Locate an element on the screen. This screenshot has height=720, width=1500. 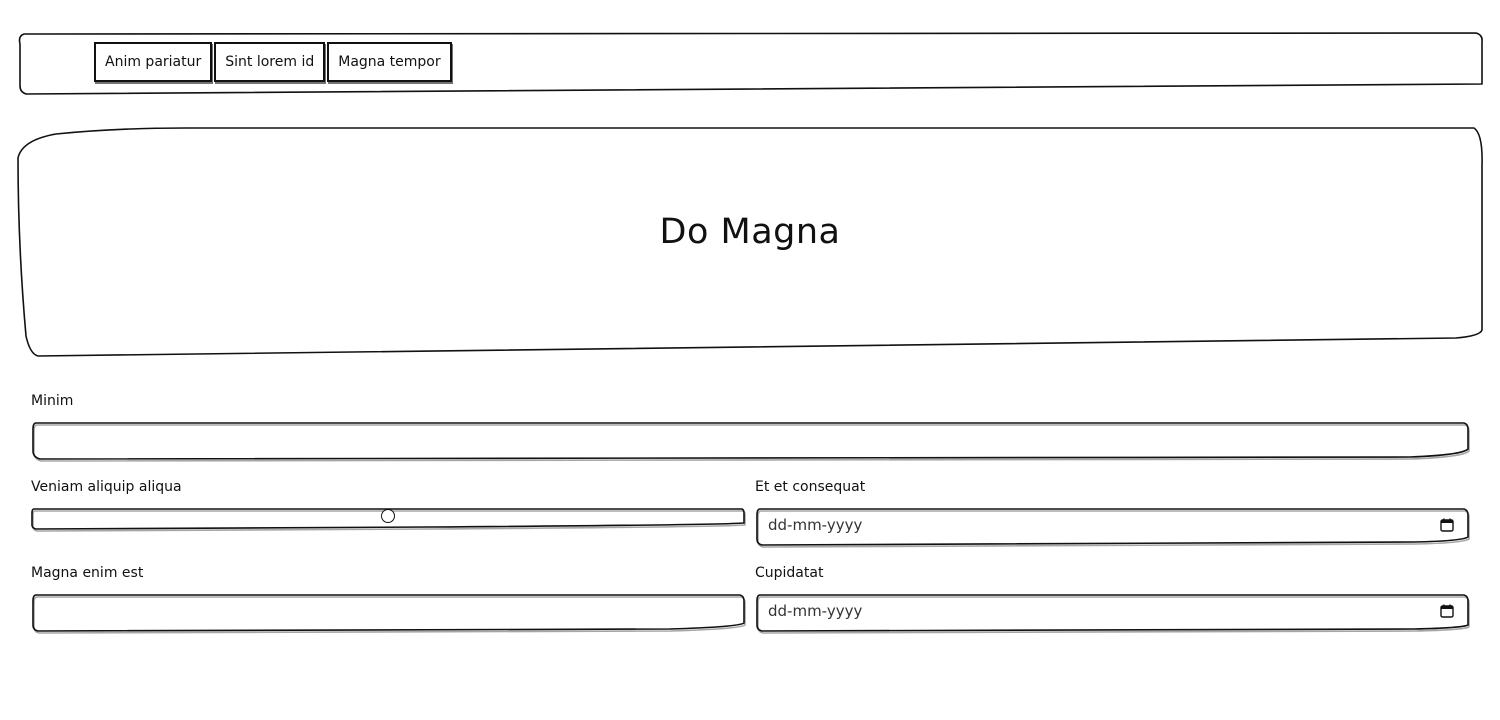
nav-tab-magna-tempor: Magna tempor is located at coordinates (389, 62).